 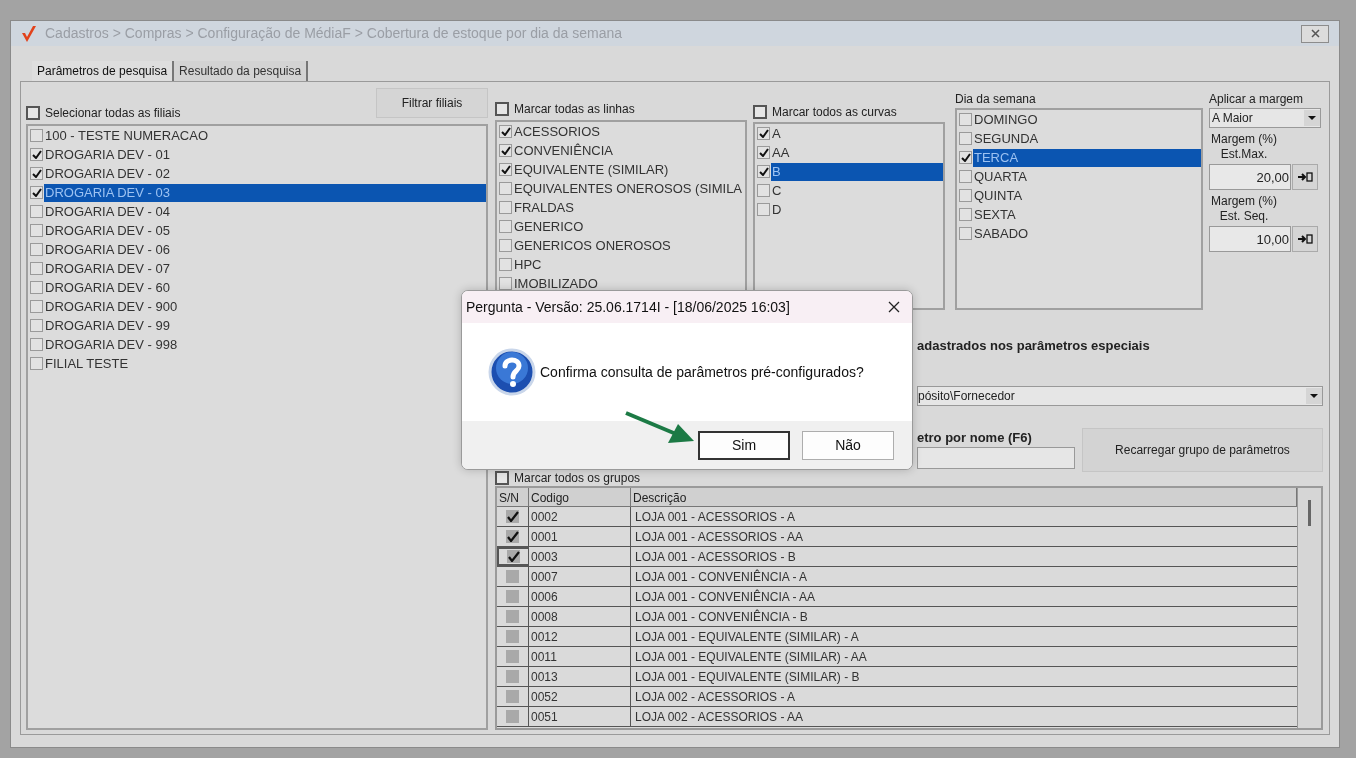 I want to click on checkbox-label: Selecionar todas as filiais, so click(x=113, y=113).